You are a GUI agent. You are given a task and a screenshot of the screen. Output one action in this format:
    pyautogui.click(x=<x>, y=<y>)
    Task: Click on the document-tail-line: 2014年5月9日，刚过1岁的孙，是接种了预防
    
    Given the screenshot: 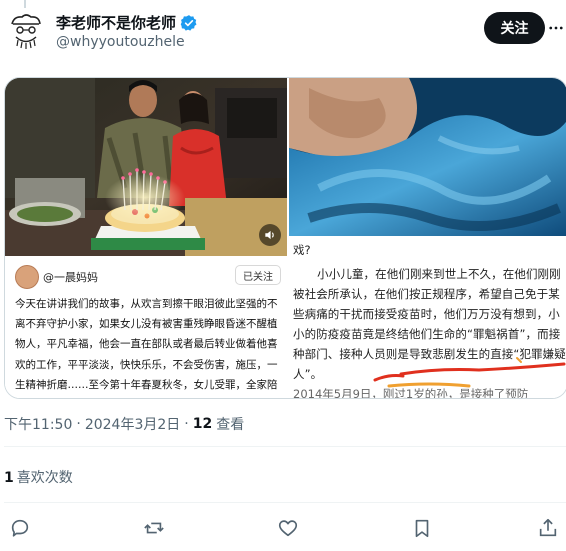 What is the action you would take?
    pyautogui.click(x=411, y=393)
    